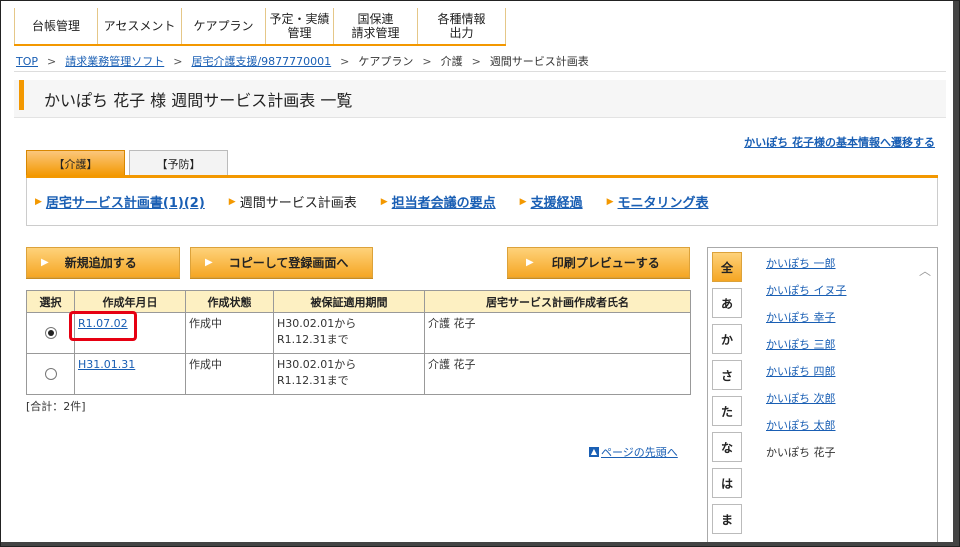 This screenshot has width=960, height=547. I want to click on kana-a-button: あ, so click(727, 303).